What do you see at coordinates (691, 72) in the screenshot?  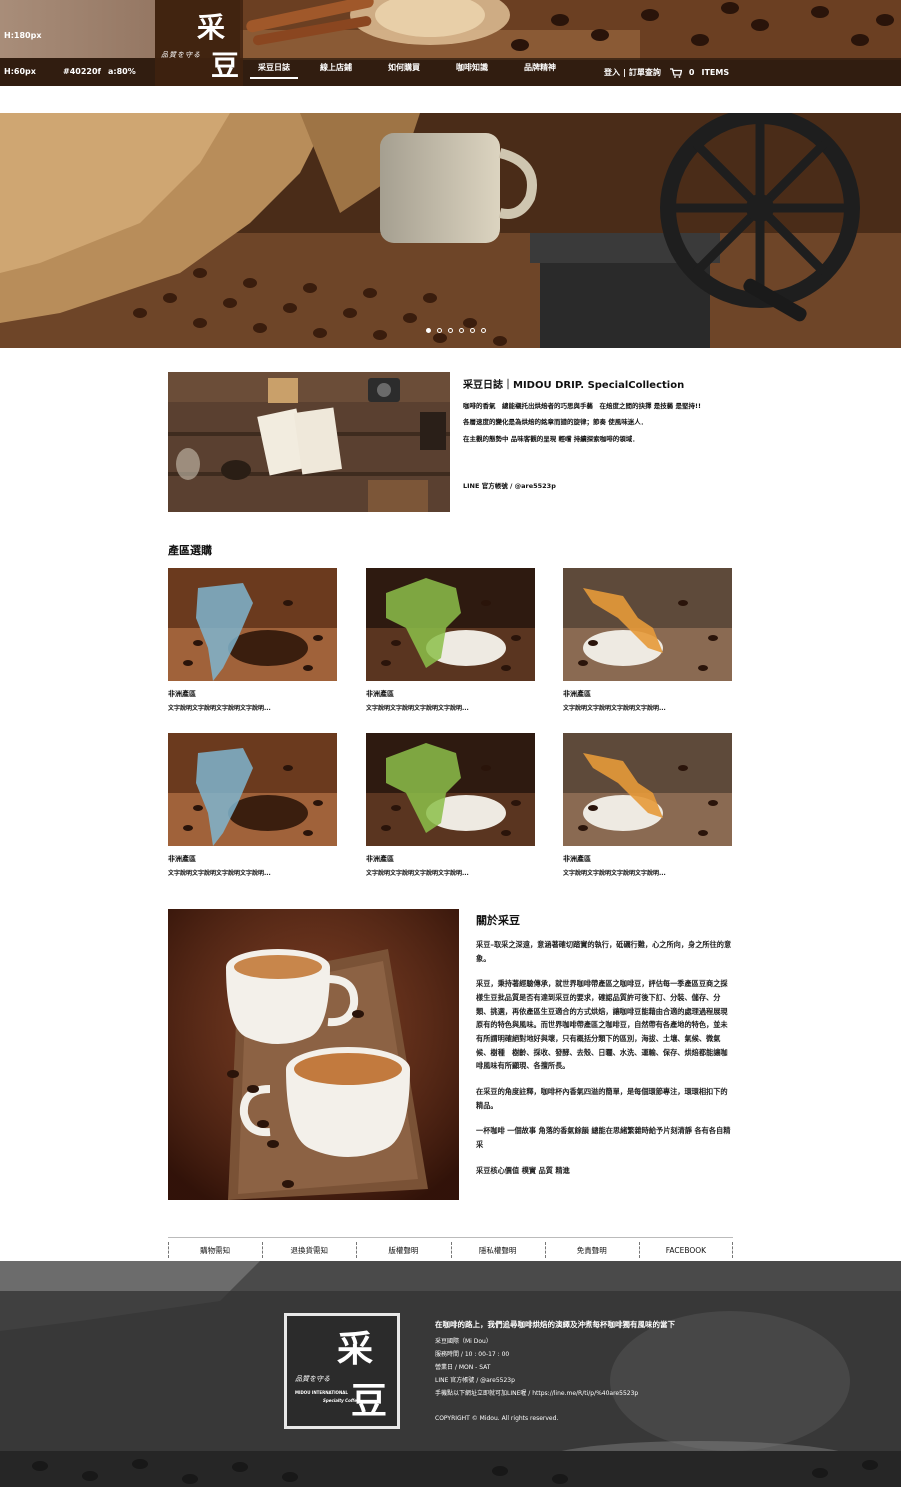 I see `cart-count: 0` at bounding box center [691, 72].